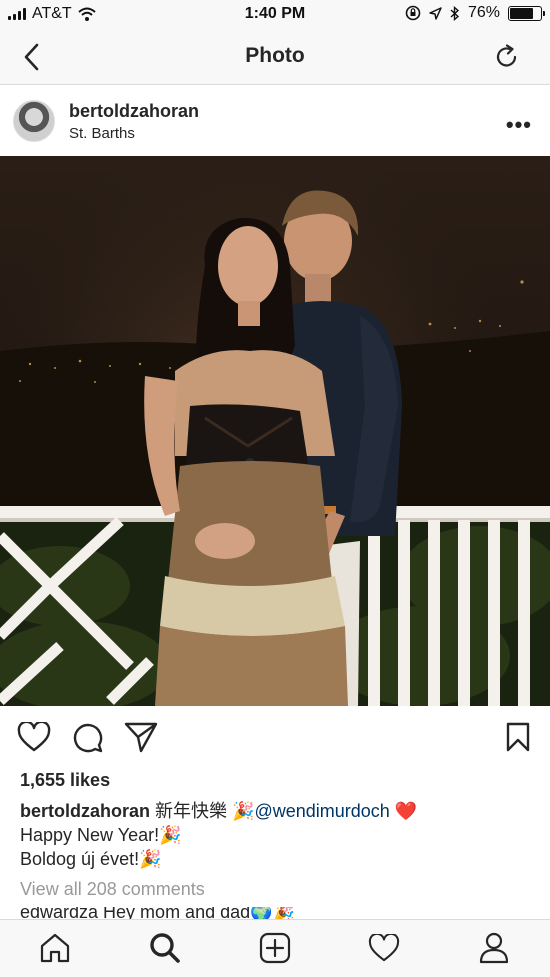  I want to click on caption-heart-emoji: ❤️, so click(406, 811).